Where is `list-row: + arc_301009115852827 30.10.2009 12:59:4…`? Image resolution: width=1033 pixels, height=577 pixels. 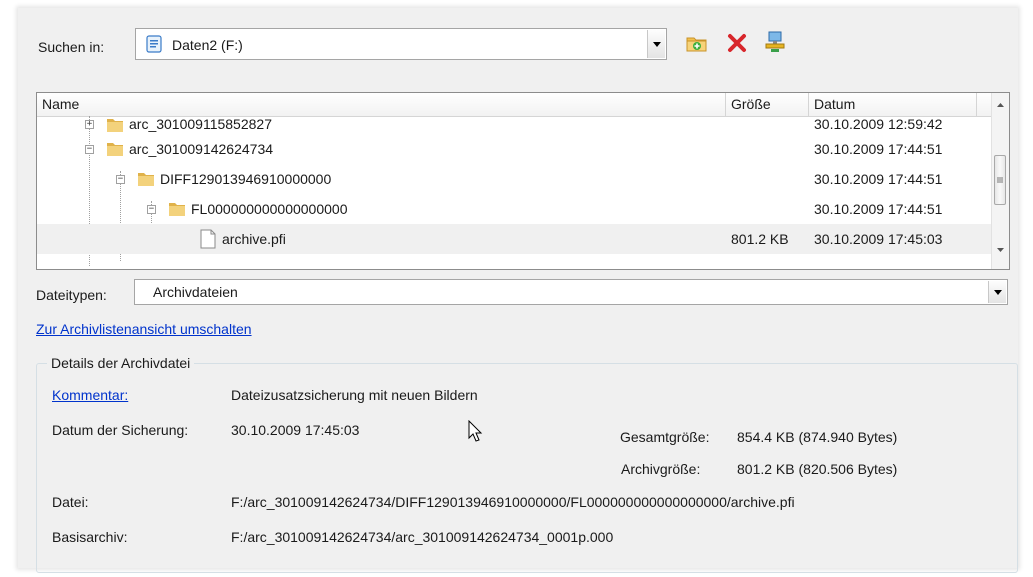
list-row: + arc_301009115852827 30.10.2009 12:59:4… is located at coordinates (515, 125).